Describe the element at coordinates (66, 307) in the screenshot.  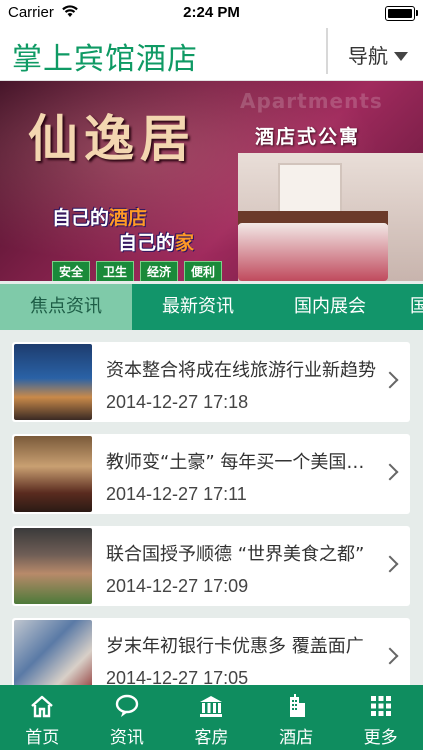
I see `tab-focus-news: 焦点资讯` at that location.